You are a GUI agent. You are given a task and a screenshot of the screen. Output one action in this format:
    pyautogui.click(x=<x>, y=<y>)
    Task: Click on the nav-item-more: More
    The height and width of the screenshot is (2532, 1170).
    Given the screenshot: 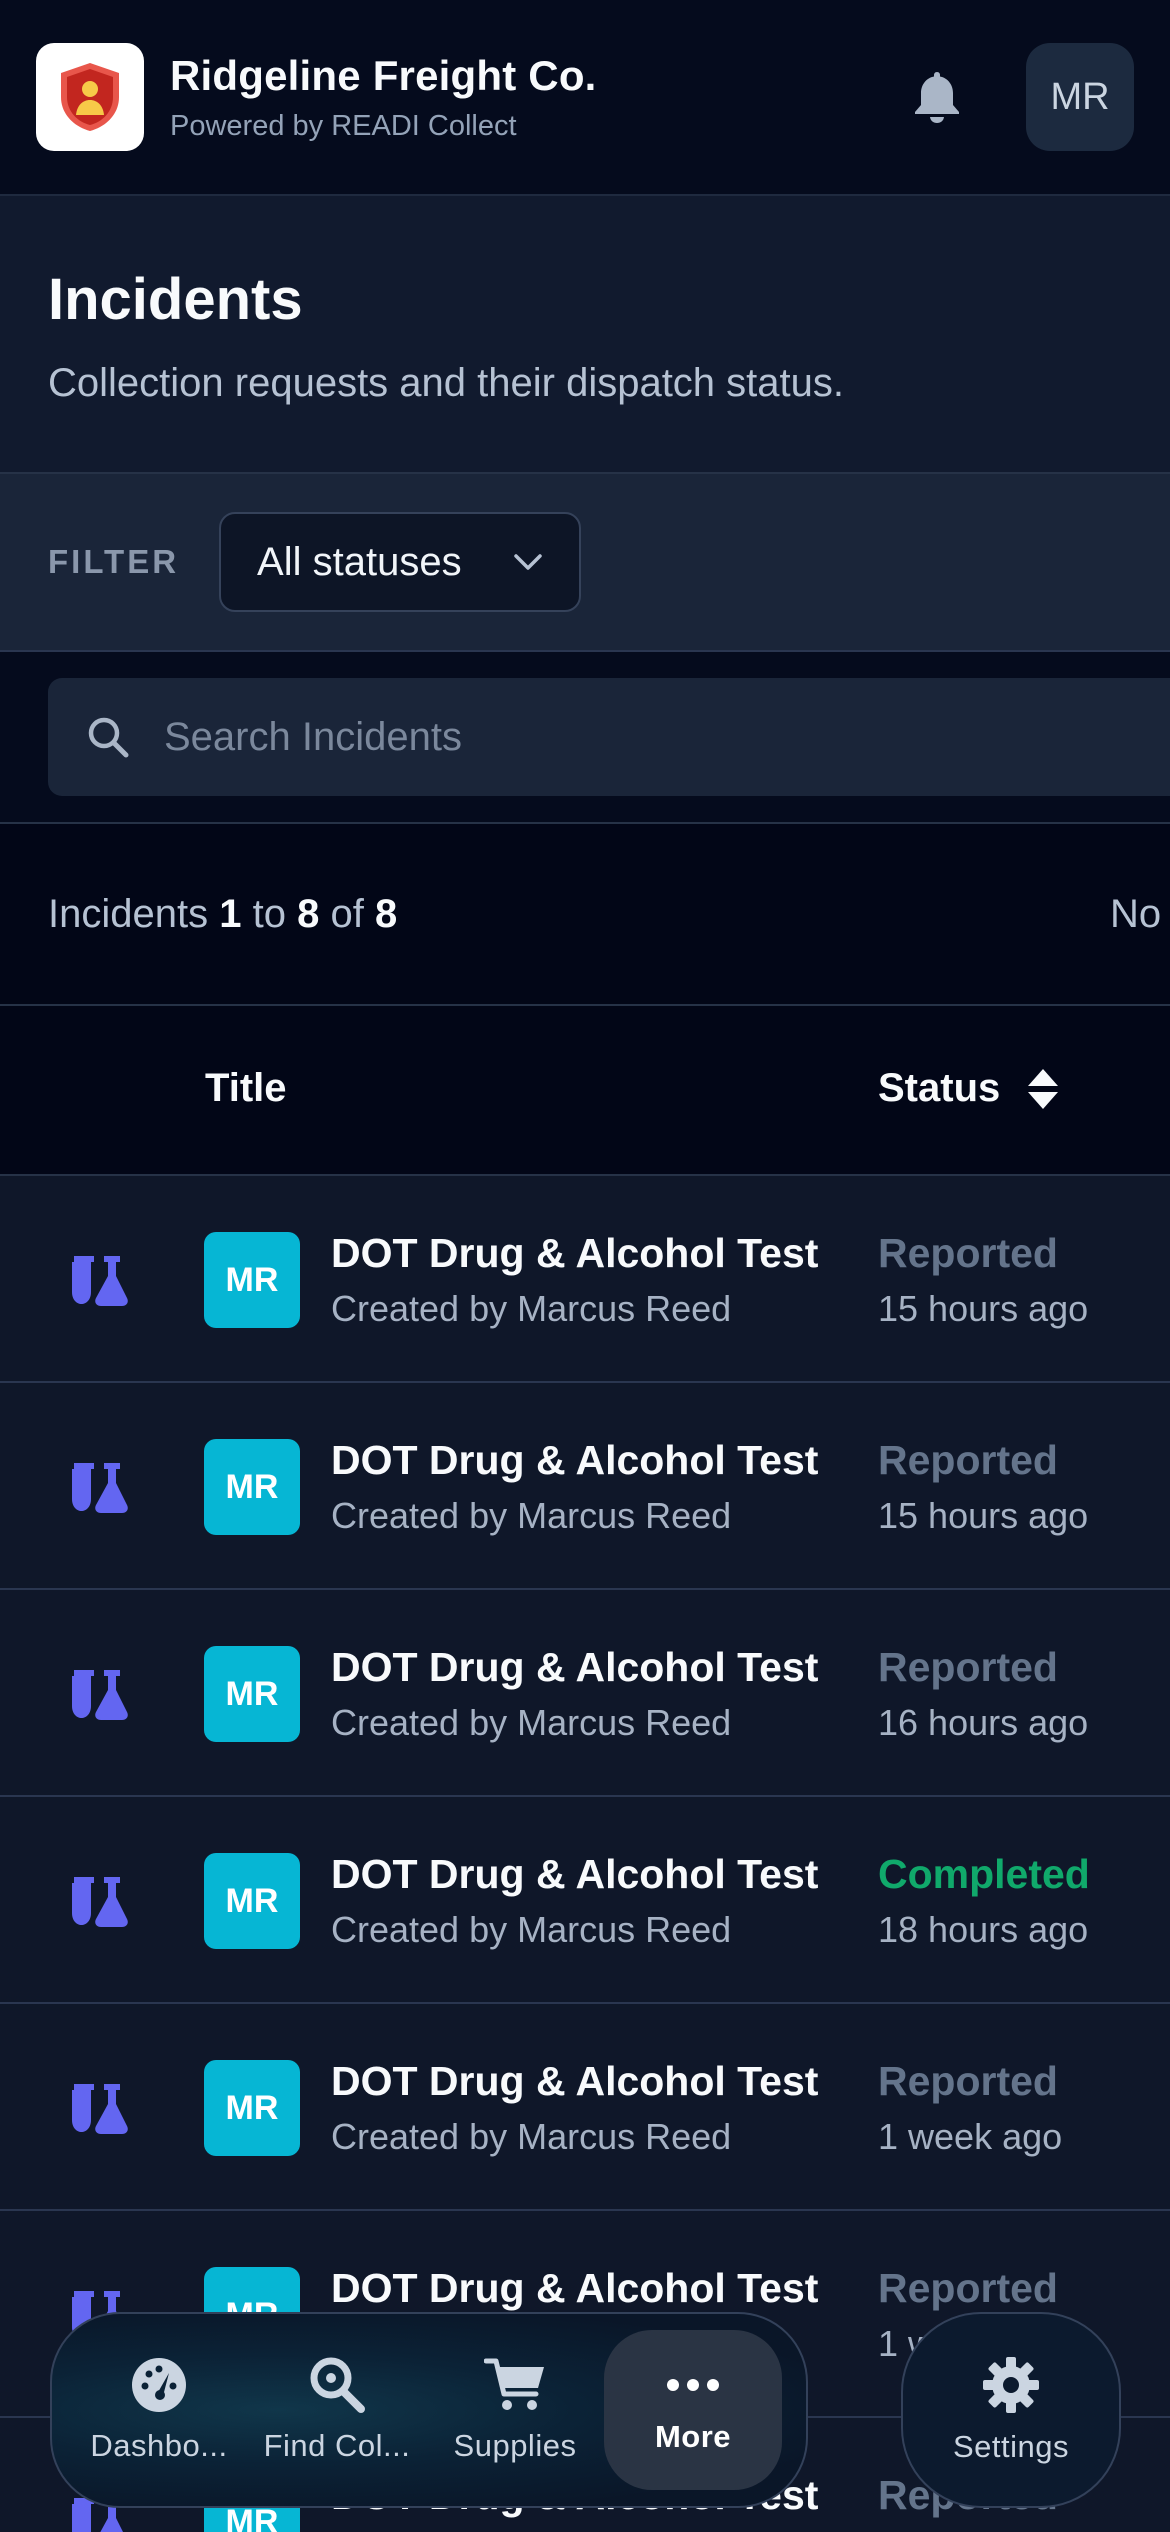 What is the action you would take?
    pyautogui.click(x=693, y=2410)
    